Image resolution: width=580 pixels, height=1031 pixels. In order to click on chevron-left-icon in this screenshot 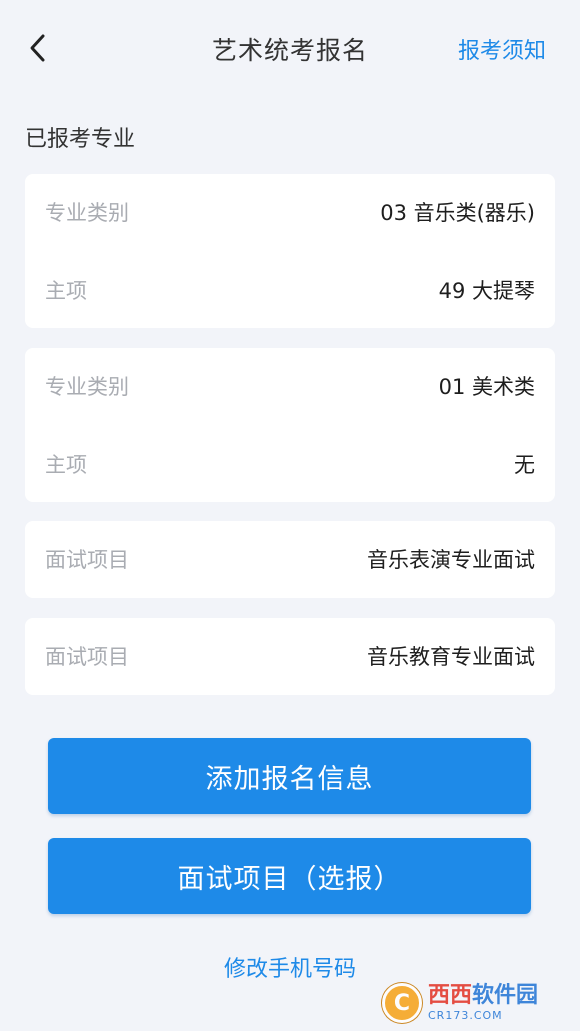, I will do `click(37, 48)`.